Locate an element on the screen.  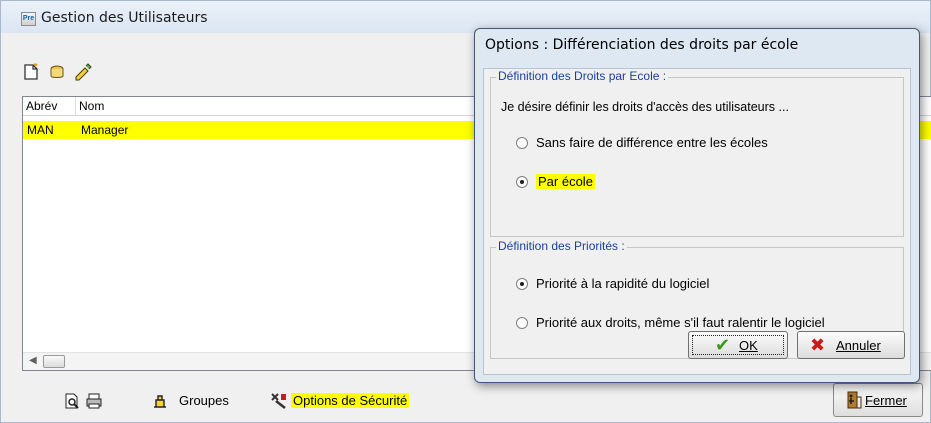
main-window-title: Gestion des Utilisateurs is located at coordinates (124, 18).